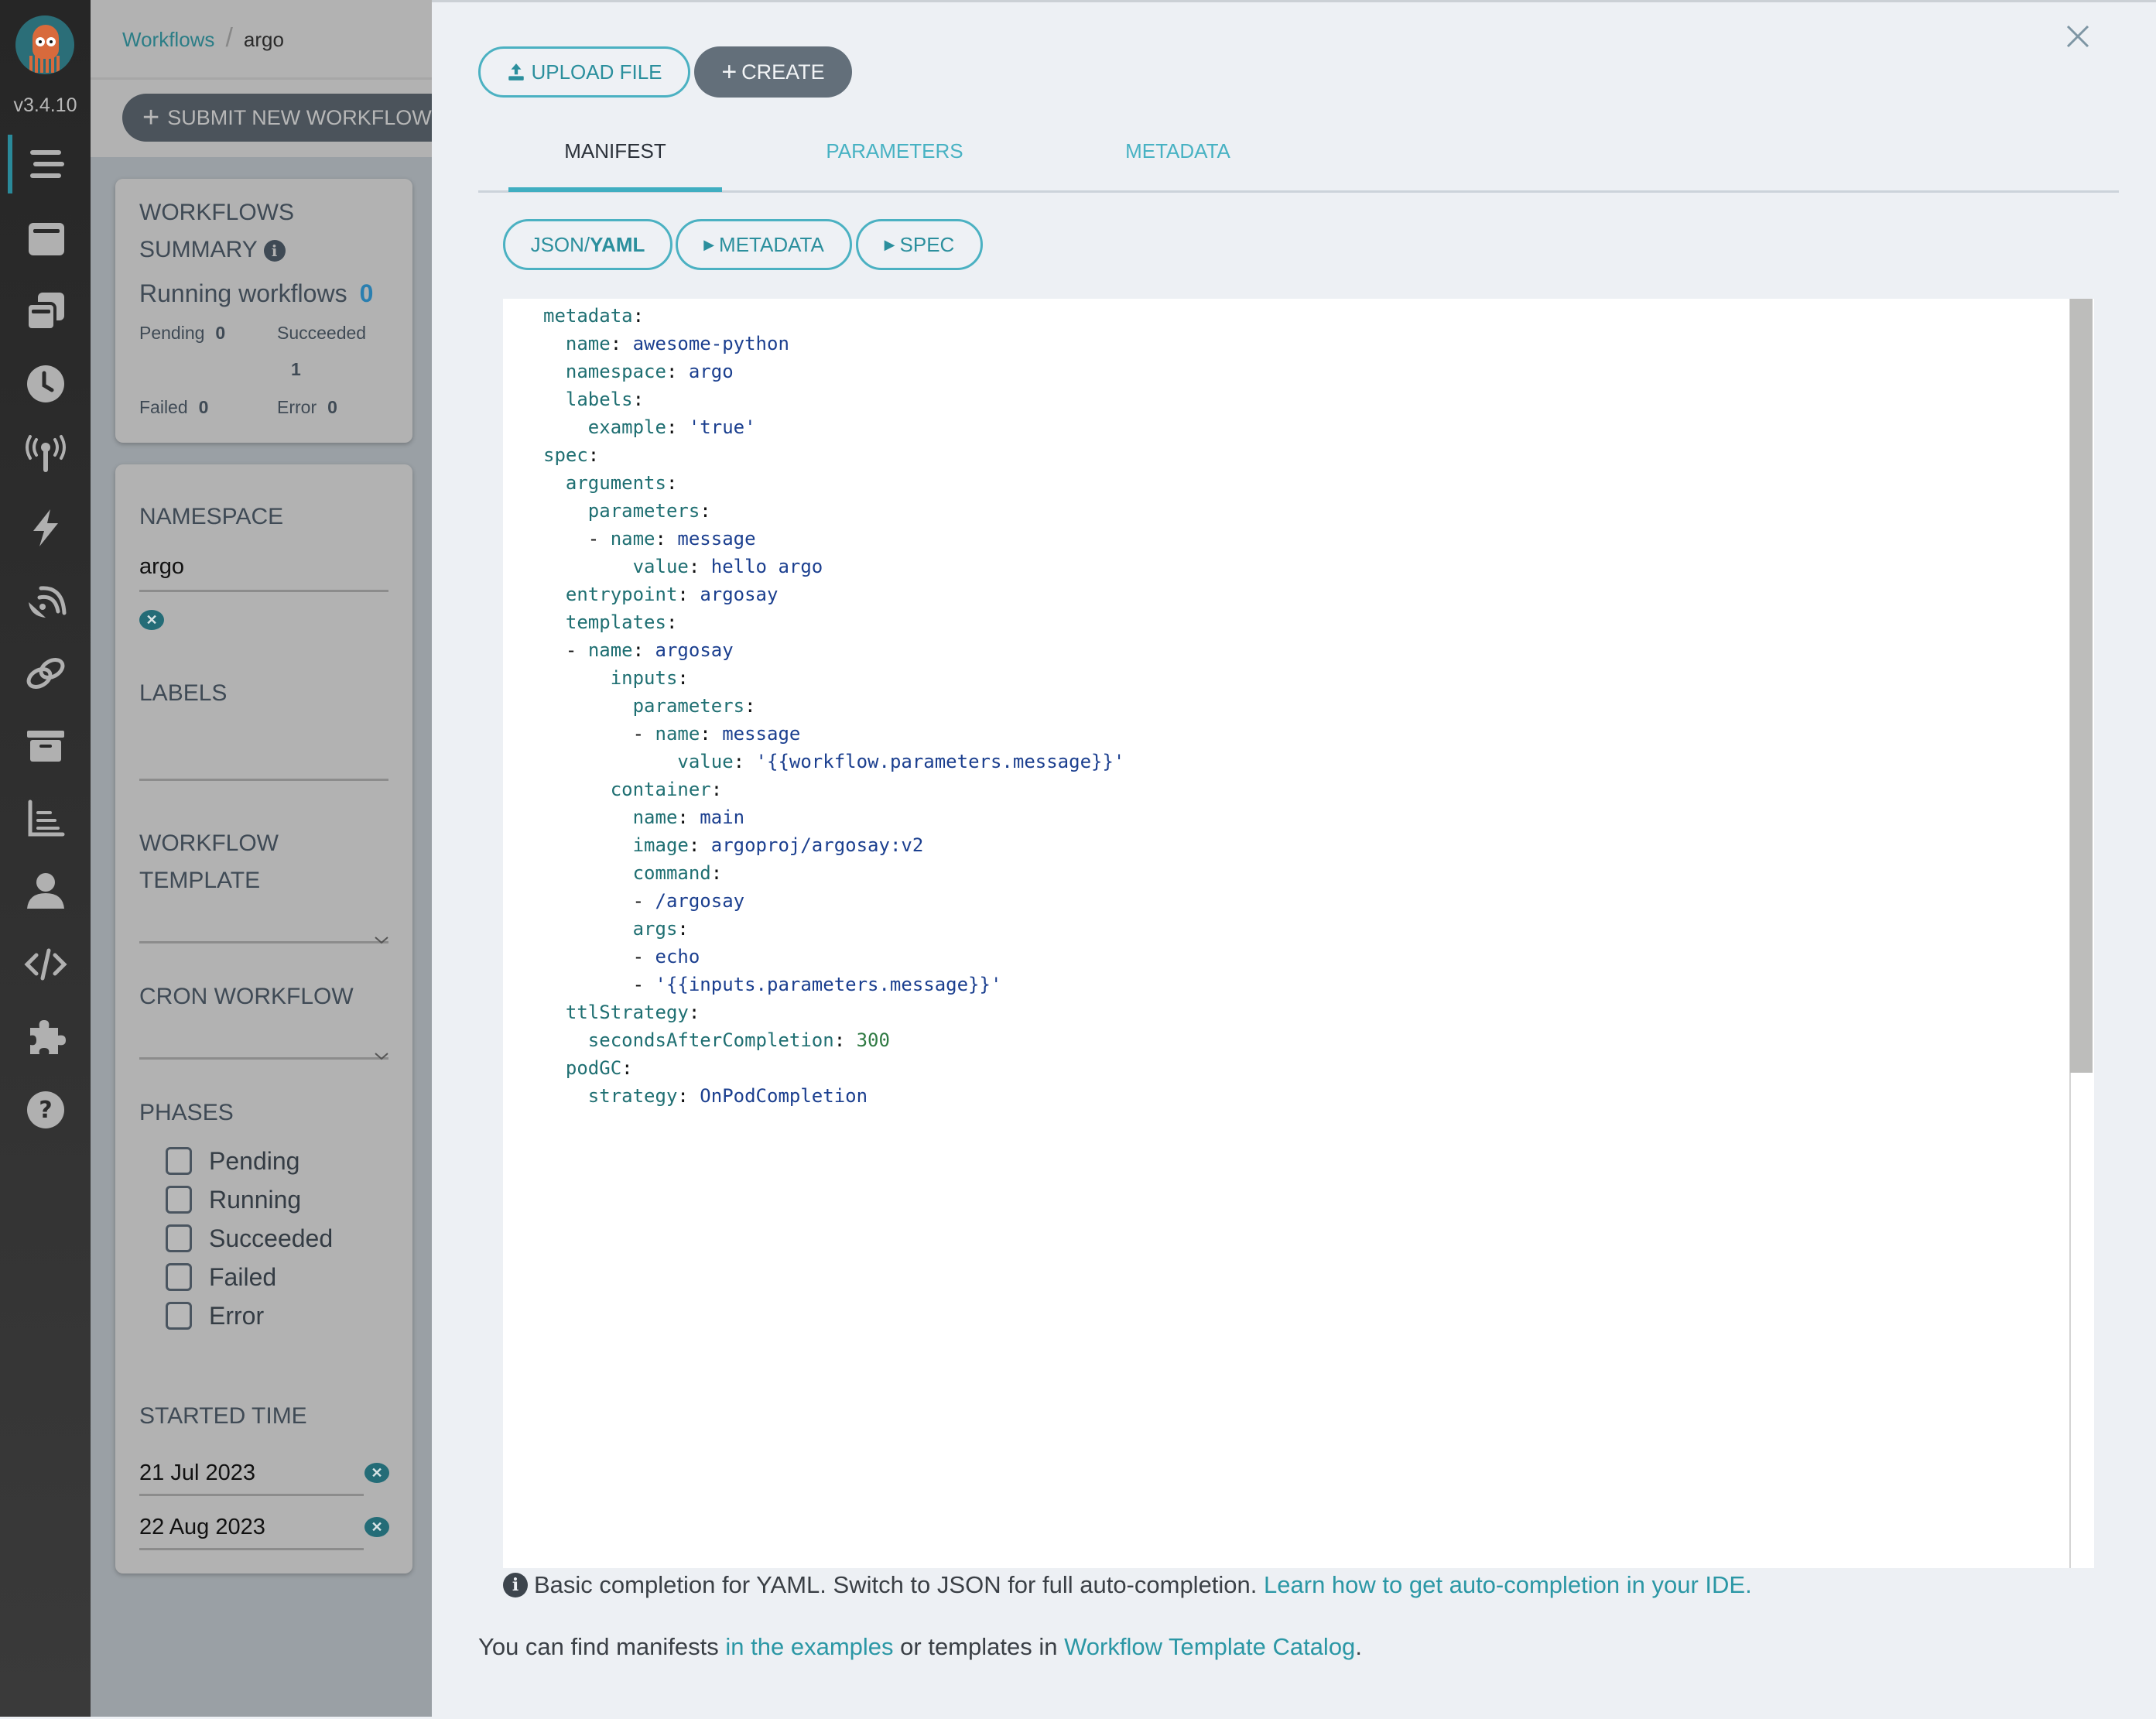 Image resolution: width=2156 pixels, height=1719 pixels. I want to click on code-line: example: 'true', so click(833, 427).